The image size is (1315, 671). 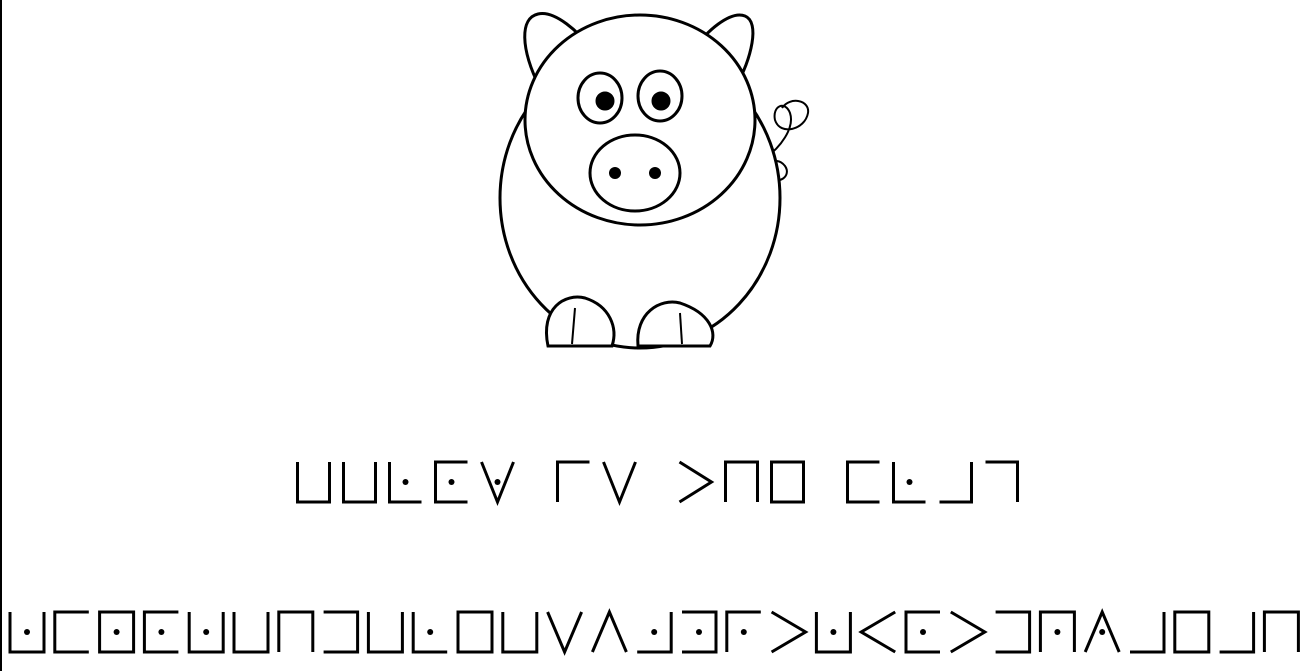 I want to click on cipher-message-glyphs, so click(x=654, y=632).